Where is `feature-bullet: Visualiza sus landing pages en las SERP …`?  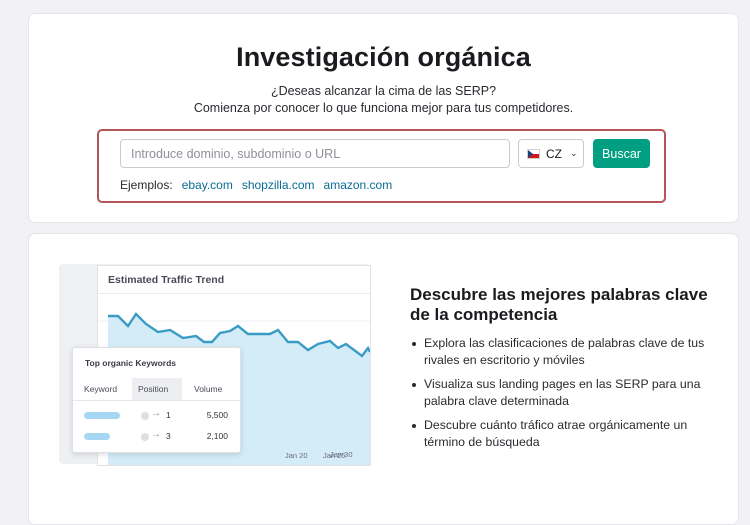 feature-bullet: Visualiza sus landing pages en las SERP … is located at coordinates (565, 393).